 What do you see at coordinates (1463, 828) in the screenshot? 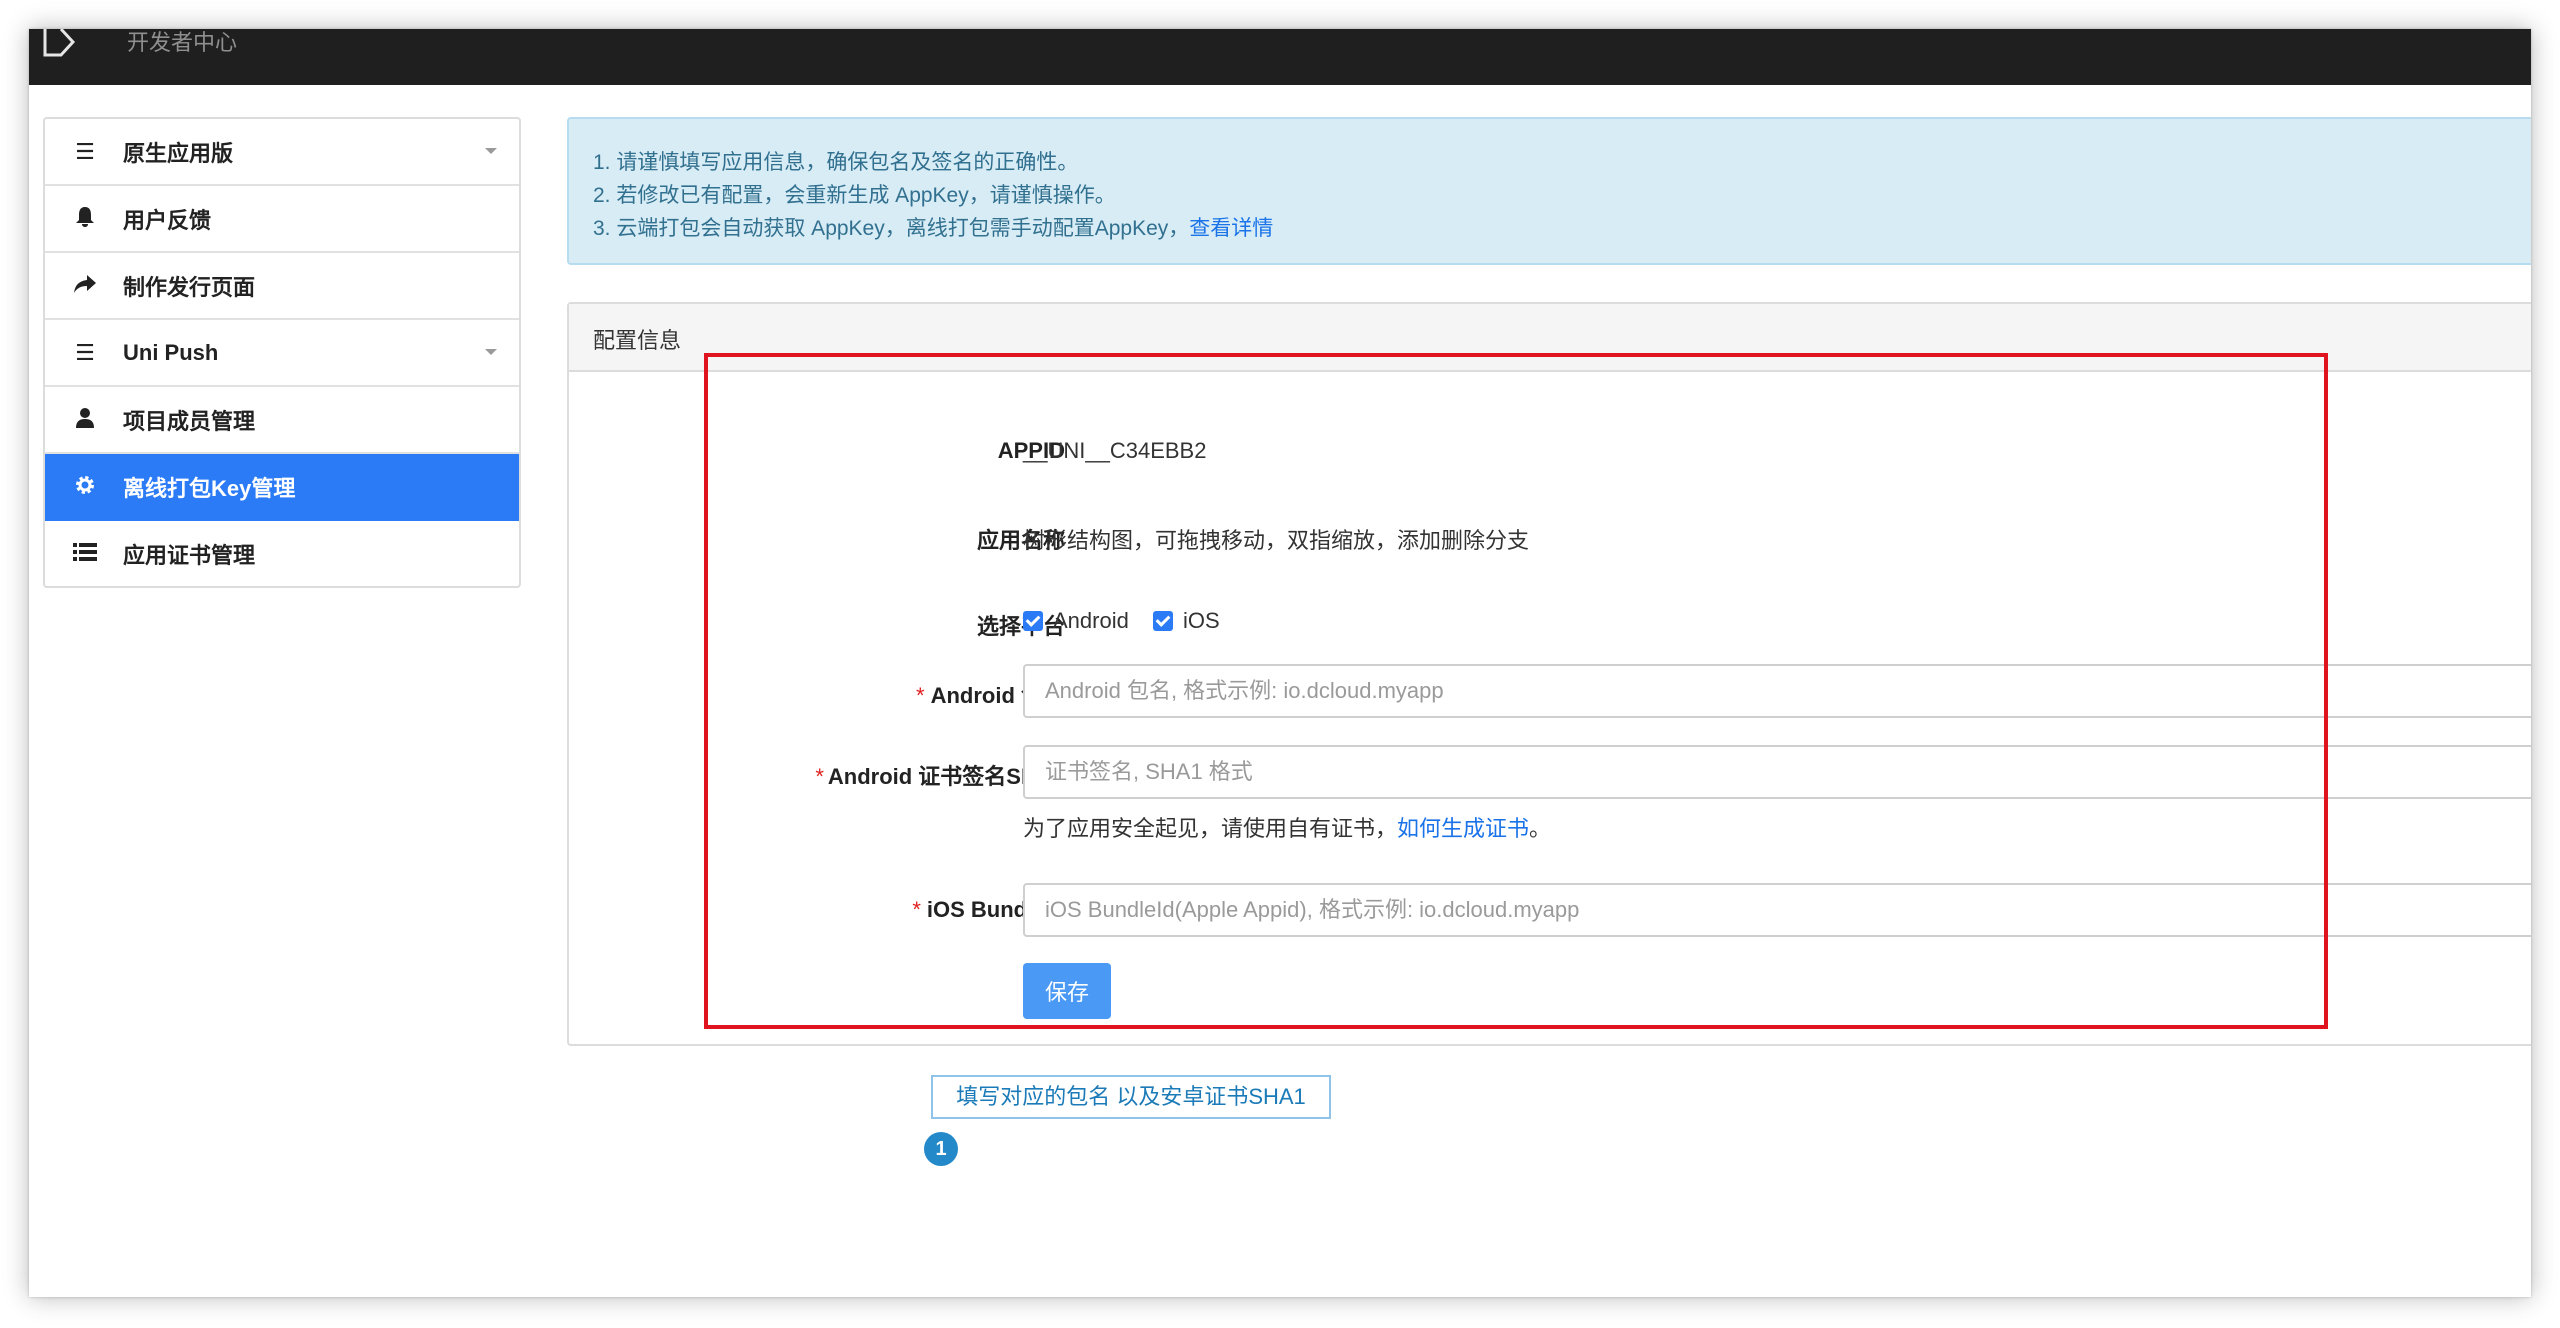
I see `how-to-generate-certificate-link: 如何生成证书` at bounding box center [1463, 828].